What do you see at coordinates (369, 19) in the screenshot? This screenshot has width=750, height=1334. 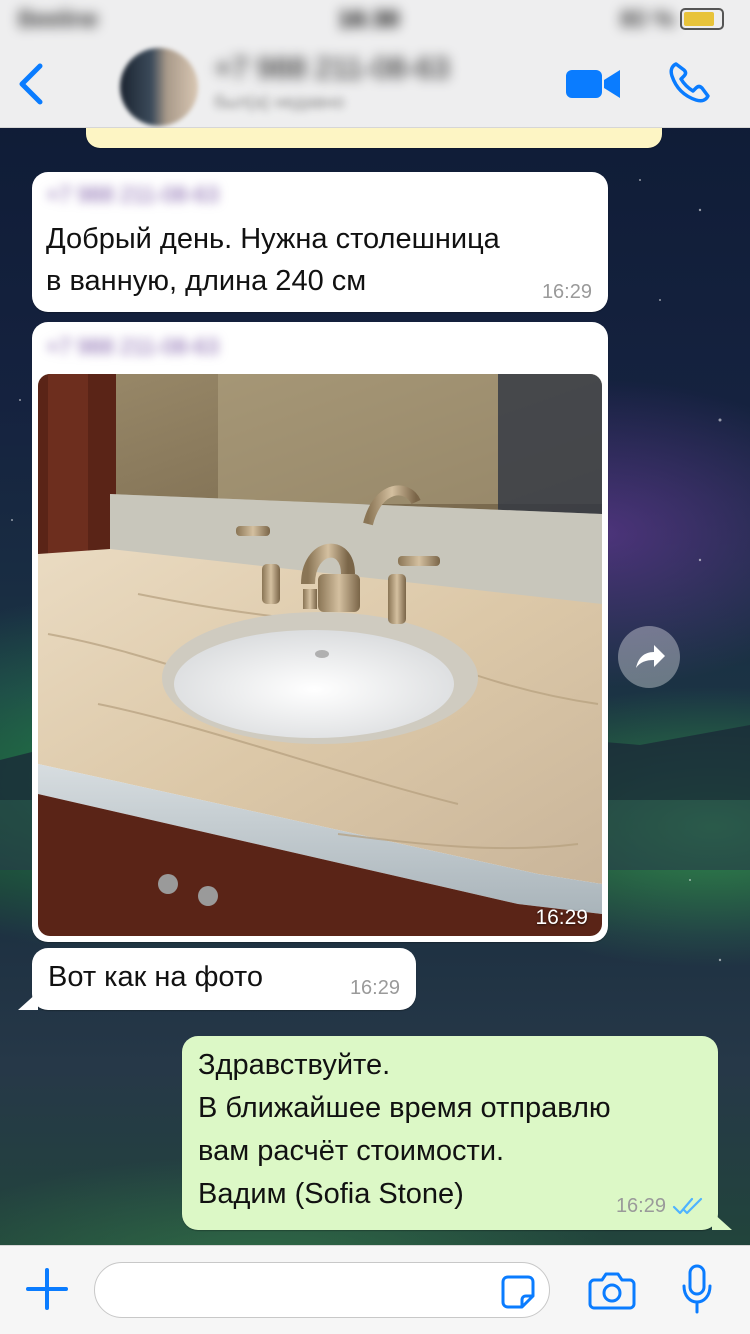 I see `status-time: 16:30` at bounding box center [369, 19].